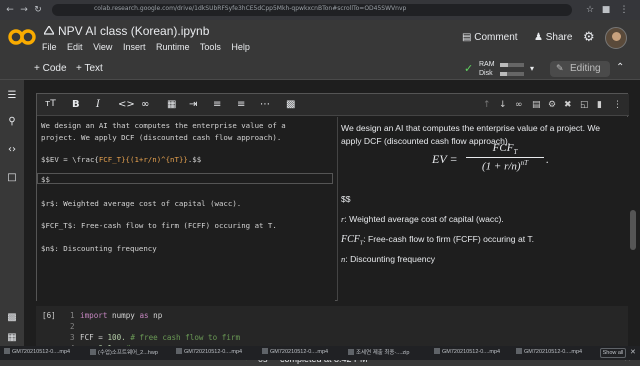 Image resolution: width=640 pixels, height=366 pixels. Describe the element at coordinates (126, 104) in the screenshot. I see `code-icon: <>` at that location.